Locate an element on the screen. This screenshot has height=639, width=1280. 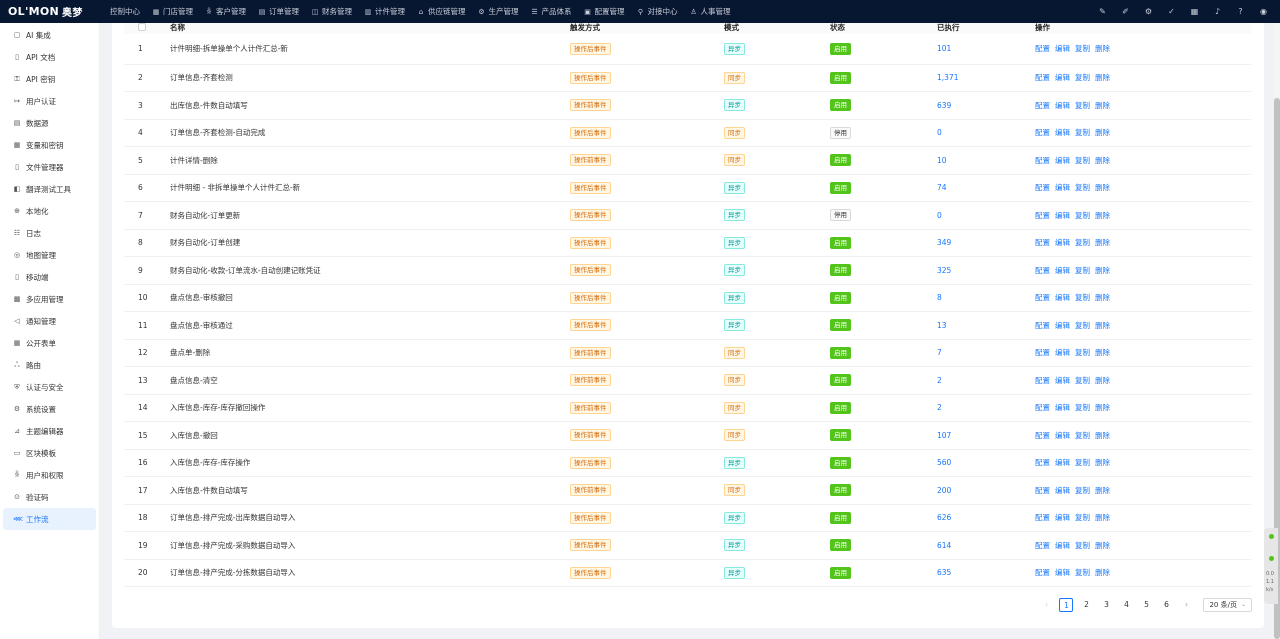
header-checkbox is located at coordinates (143, 28).